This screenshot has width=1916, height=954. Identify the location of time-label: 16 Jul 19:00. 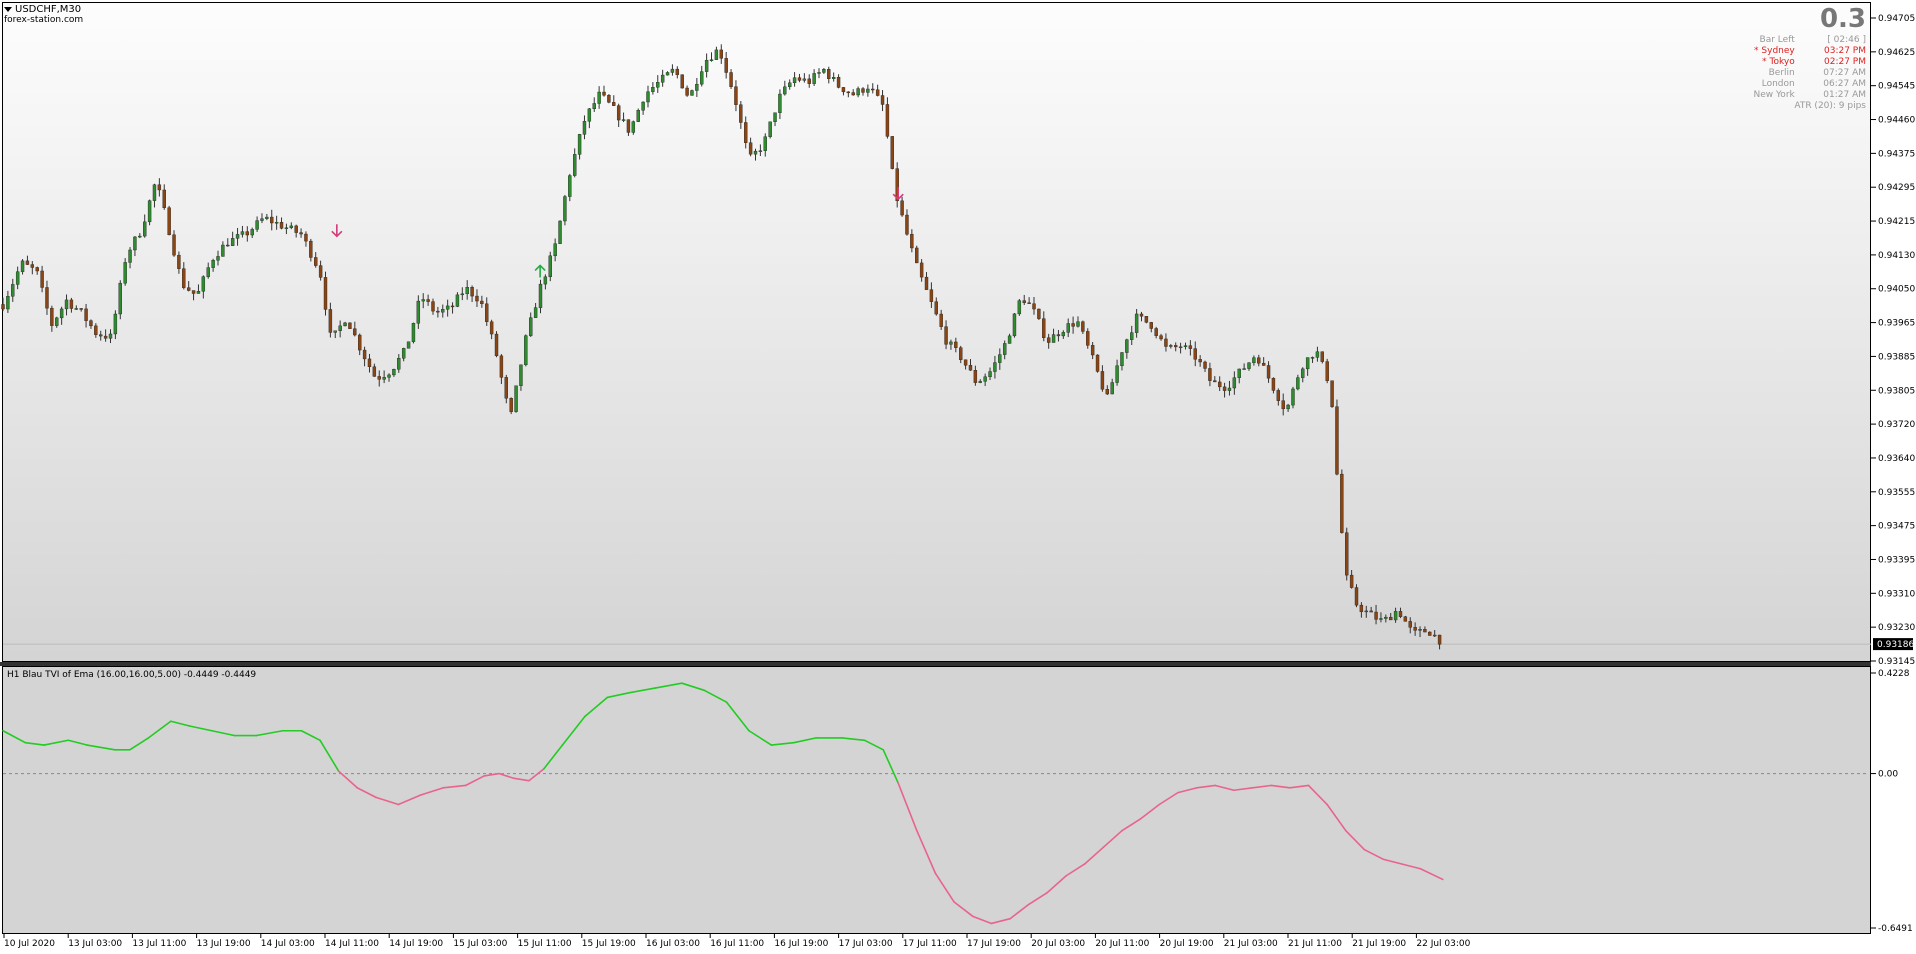
(801, 944).